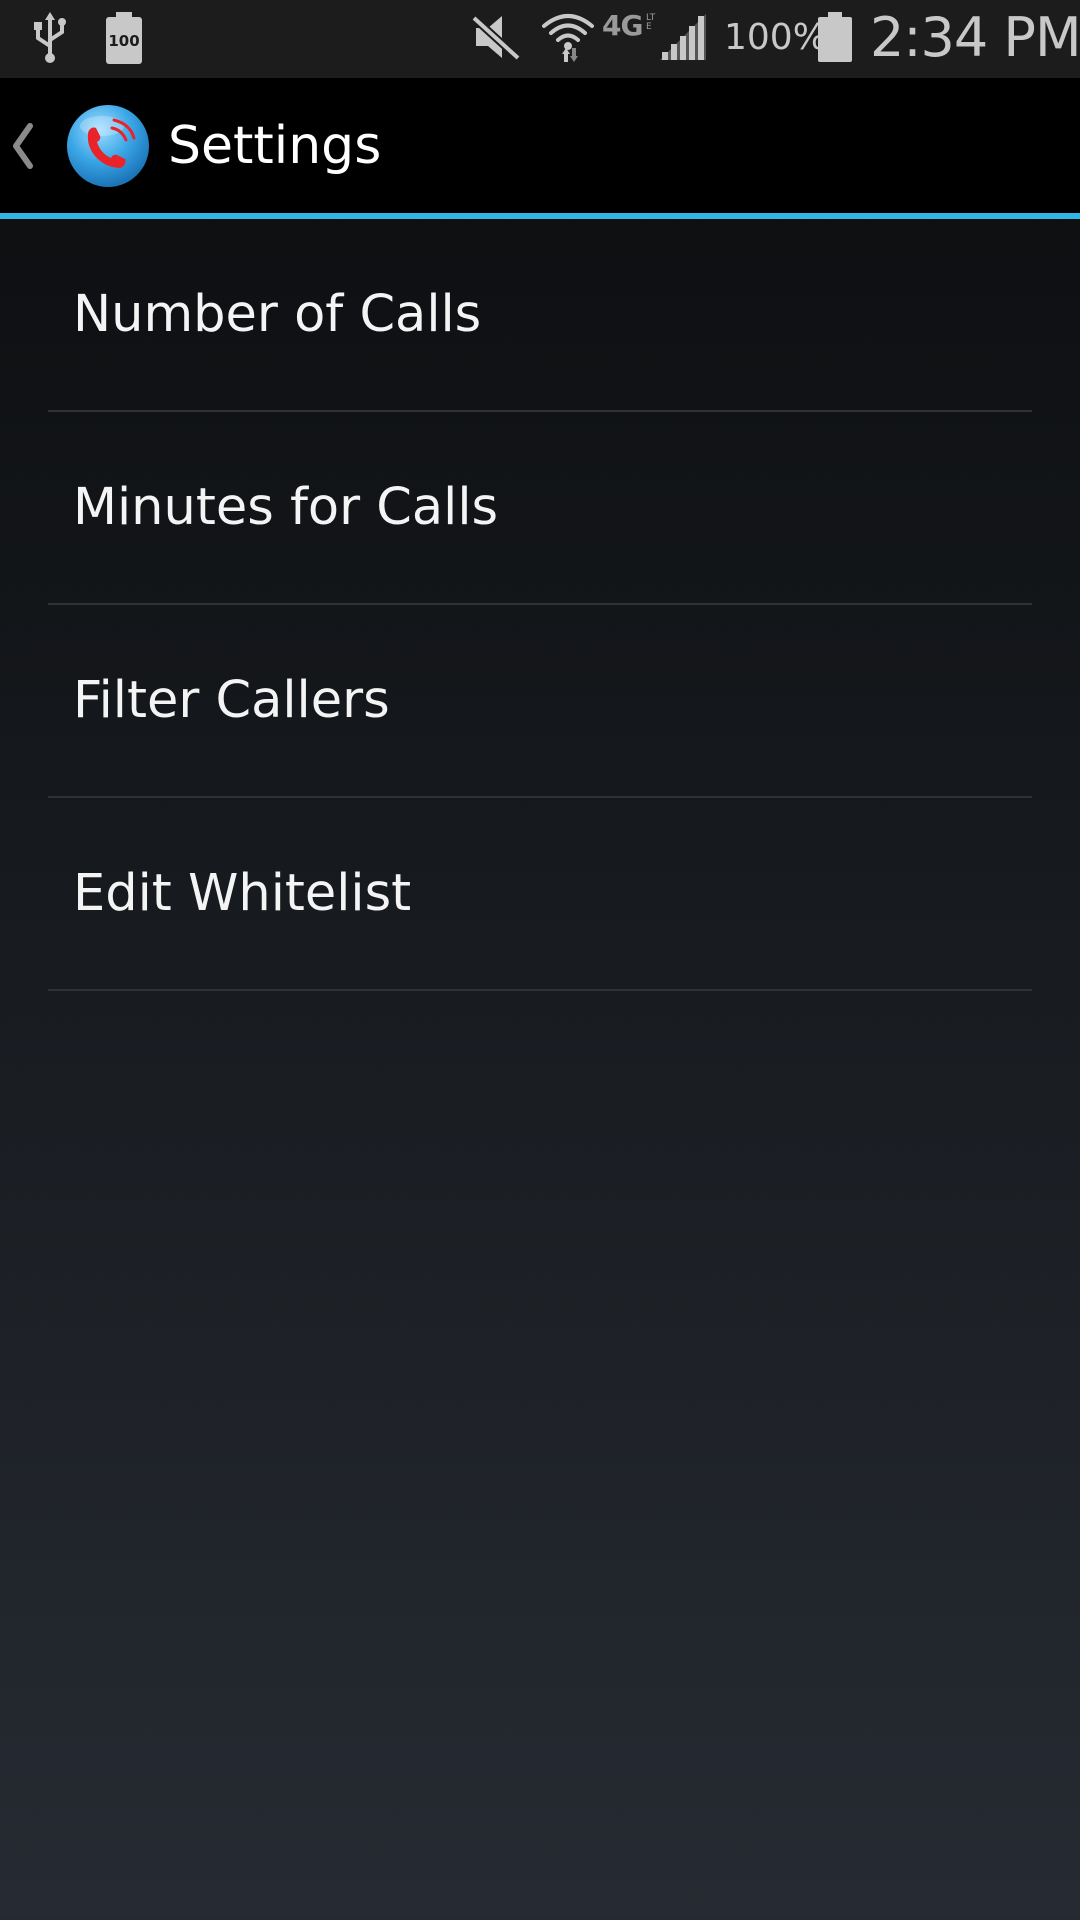  I want to click on setting-label: Minutes for Calls, so click(286, 507).